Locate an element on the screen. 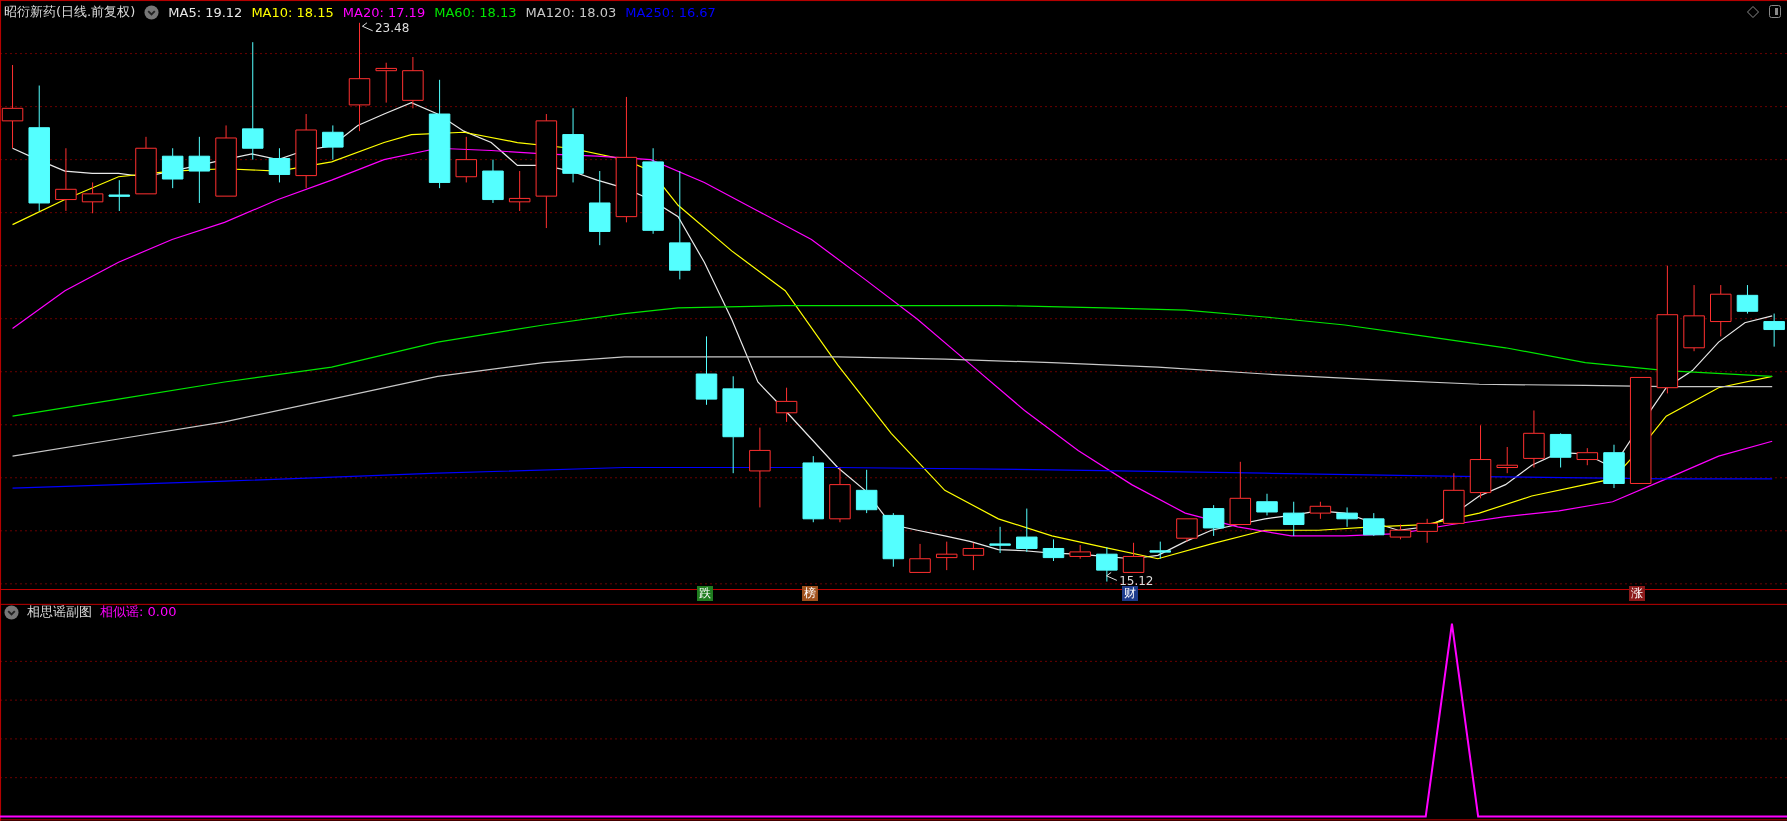  moving-average-value: MA120: 18.03 is located at coordinates (571, 12).